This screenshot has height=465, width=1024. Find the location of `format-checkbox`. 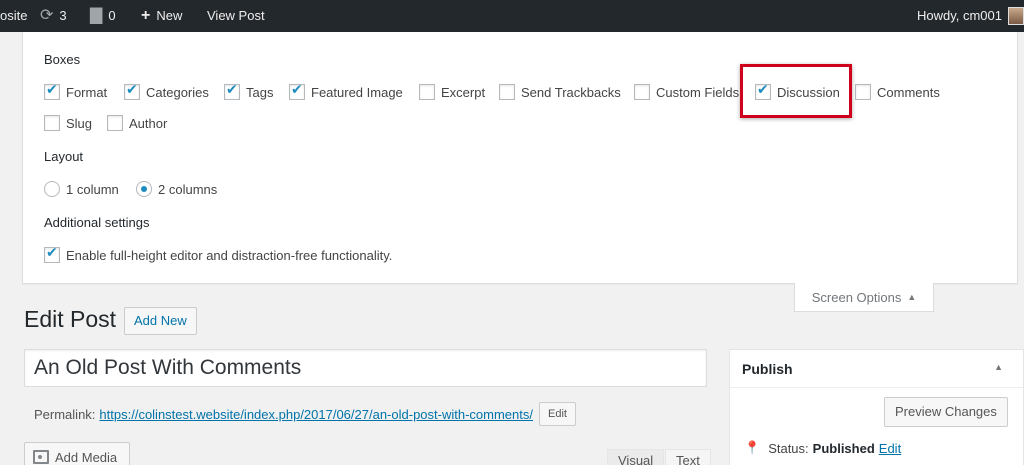

format-checkbox is located at coordinates (52, 91).